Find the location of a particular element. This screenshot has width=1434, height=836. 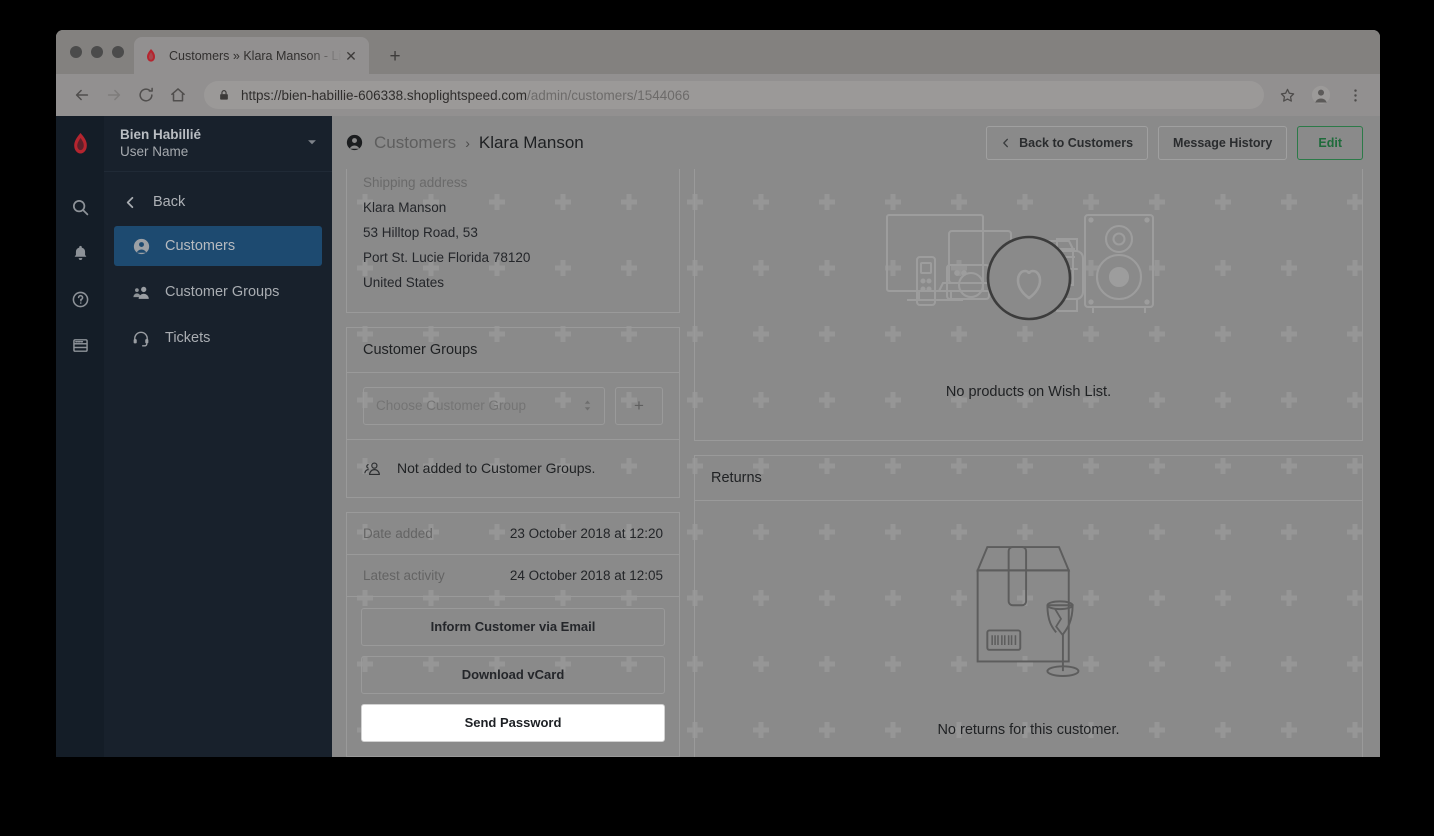

box-with-broken-glass-illustration is located at coordinates (1029, 615).